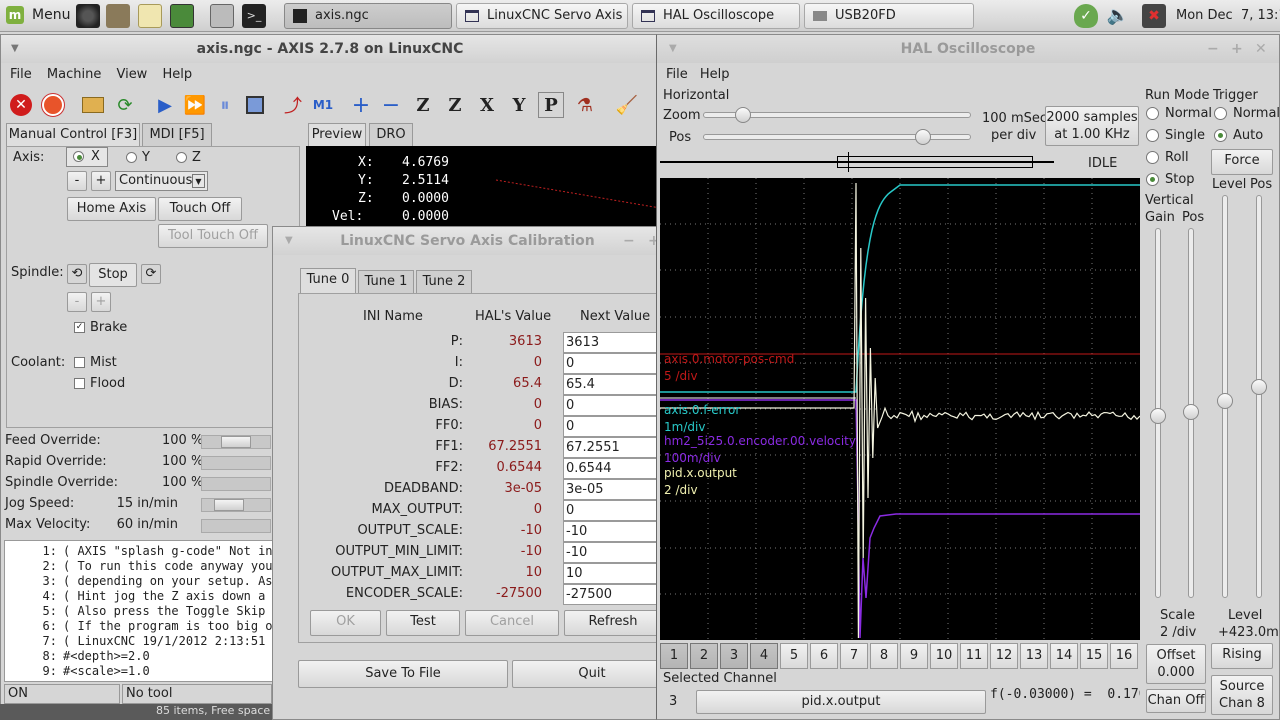  Describe the element at coordinates (77, 274) in the screenshot. I see `spindle-ccw-icon: ⟲` at that location.